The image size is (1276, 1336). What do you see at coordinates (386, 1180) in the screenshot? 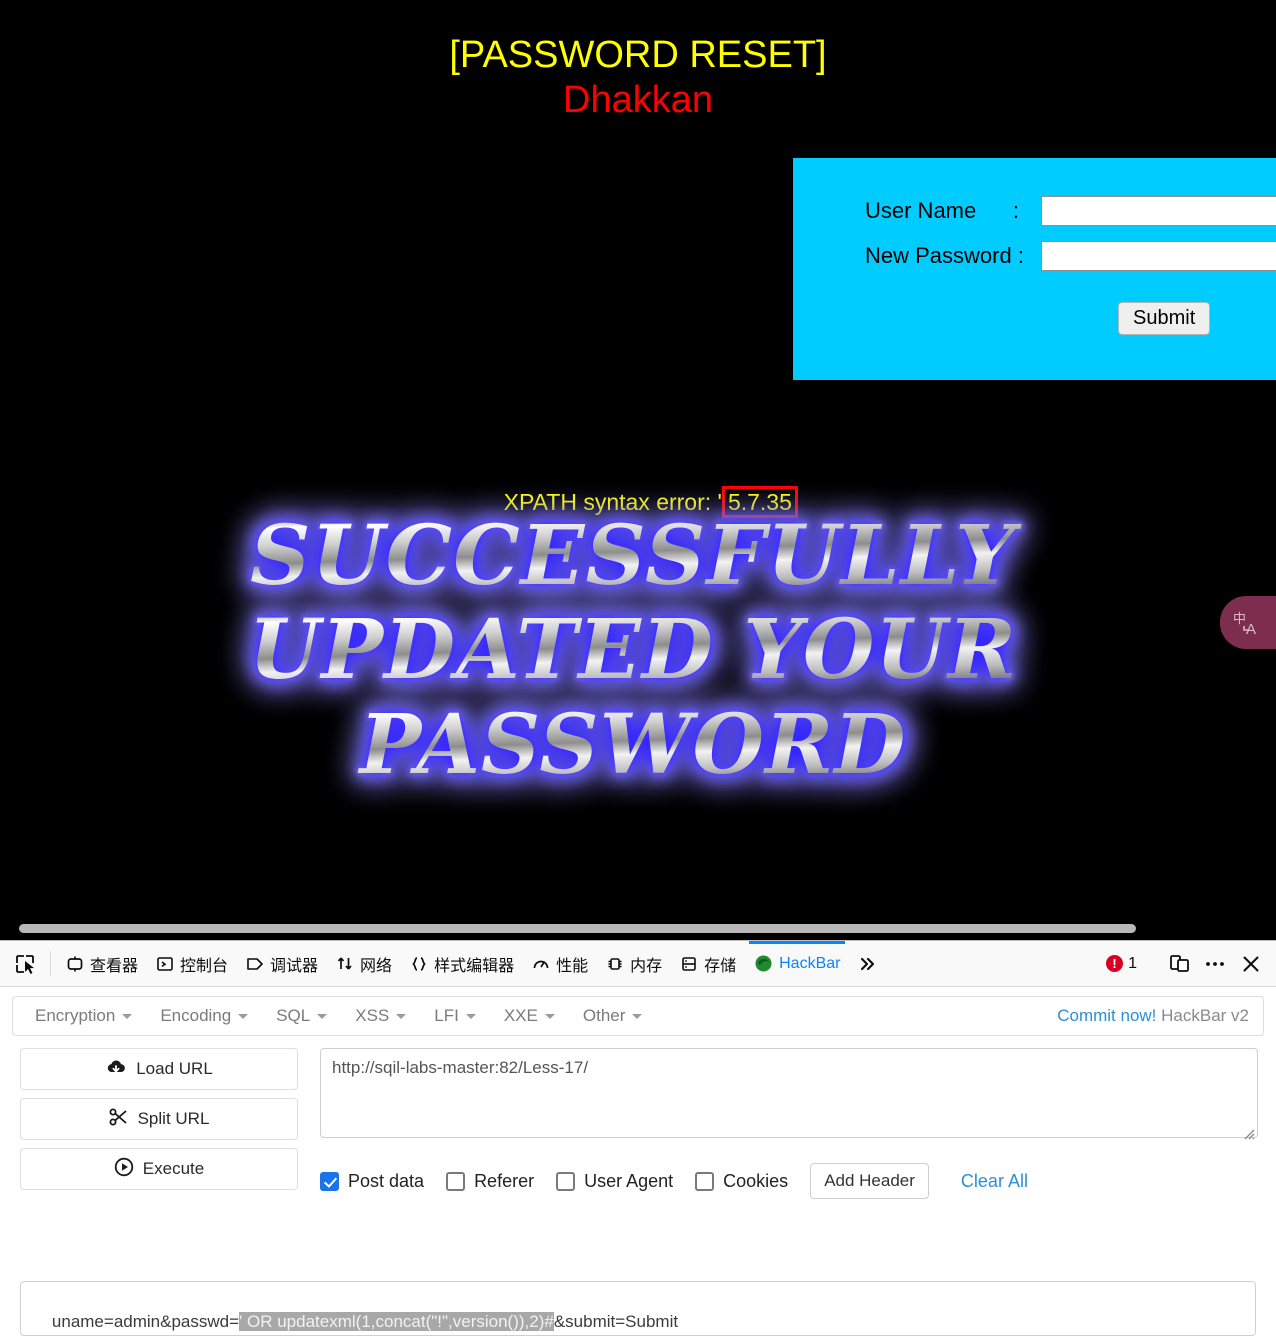
I see `post-data-label: Post data` at bounding box center [386, 1180].